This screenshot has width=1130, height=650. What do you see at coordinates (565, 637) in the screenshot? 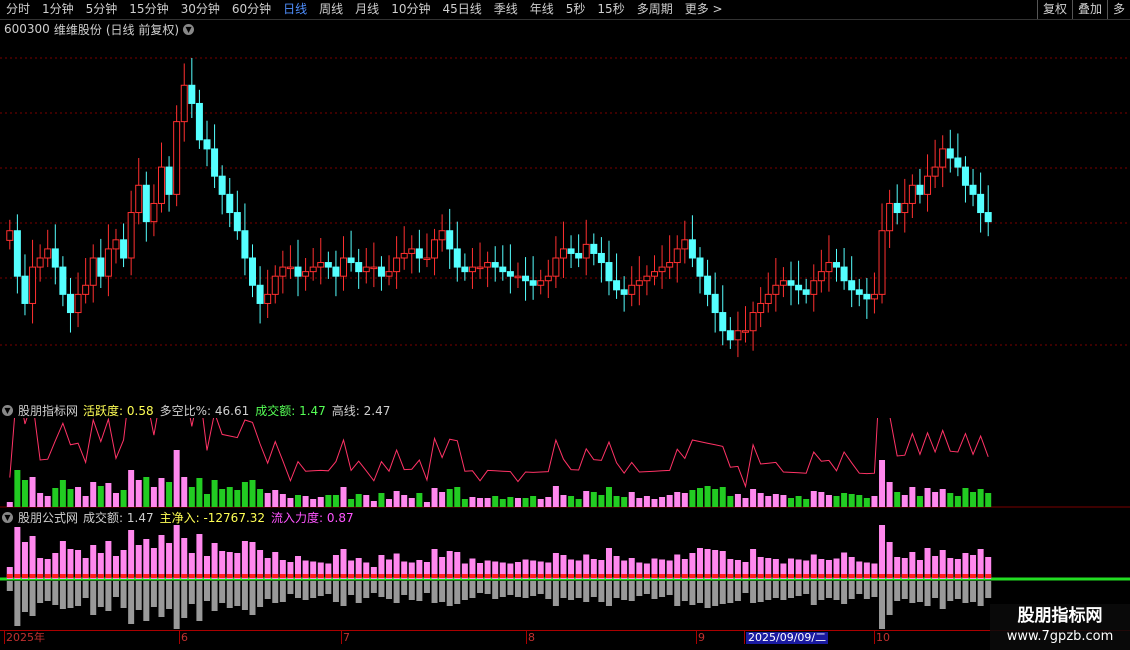
I see `time-axis: 2025年 6 7 8 9 2025/09/09/二 10` at bounding box center [565, 637].